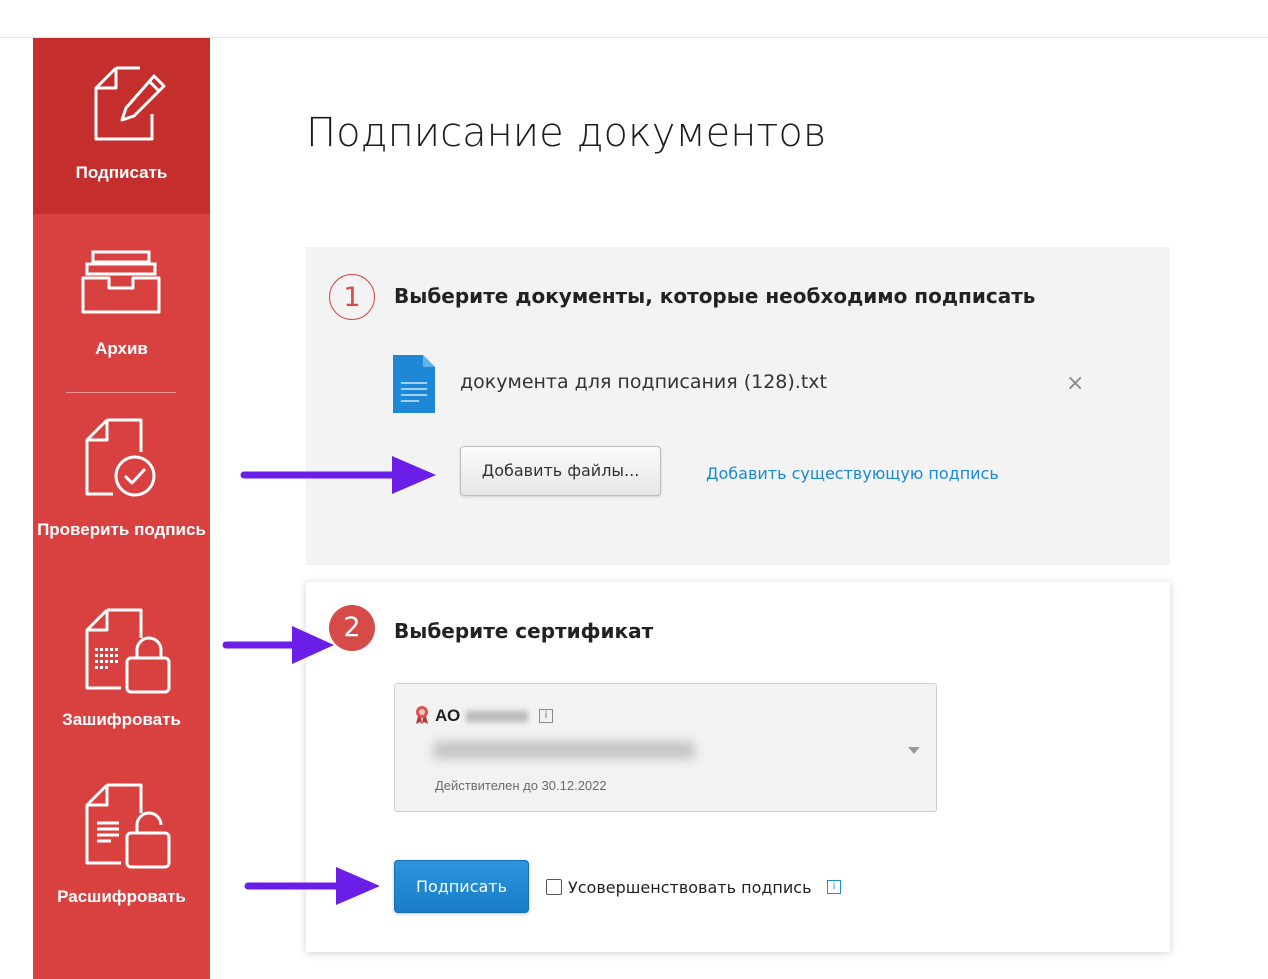  I want to click on page-title: Подписание документов, so click(566, 133).